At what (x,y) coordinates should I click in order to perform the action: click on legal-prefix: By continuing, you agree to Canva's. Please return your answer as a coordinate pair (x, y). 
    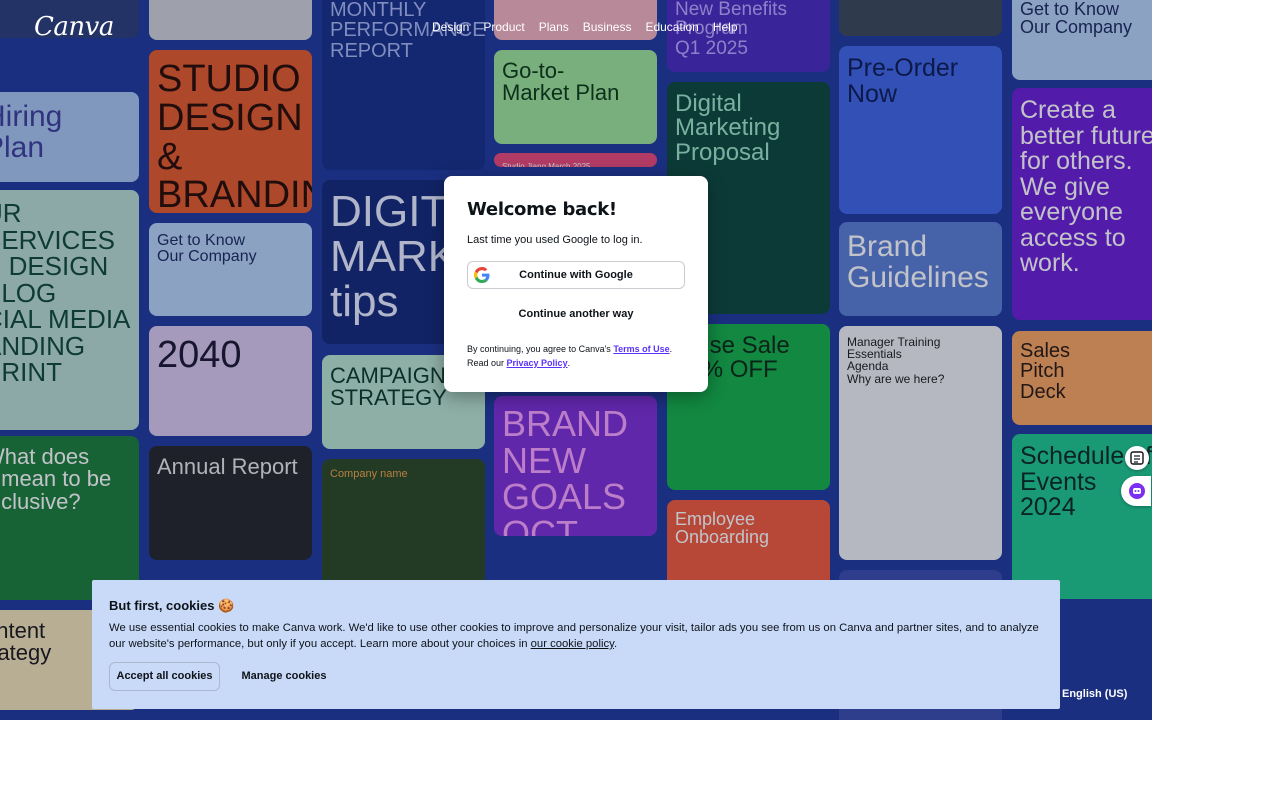
    Looking at the image, I should click on (540, 349).